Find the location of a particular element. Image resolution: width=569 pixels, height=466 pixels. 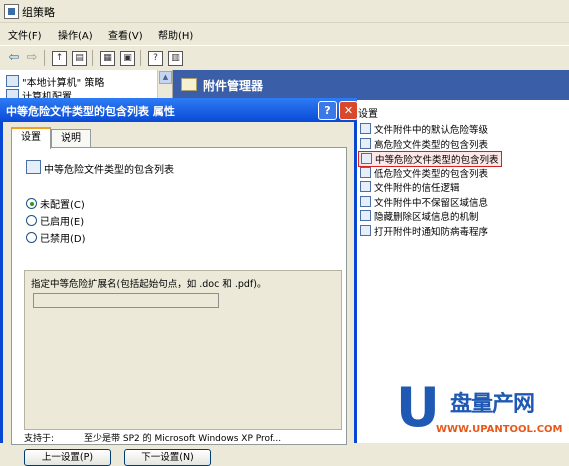

extension-input is located at coordinates (126, 300).